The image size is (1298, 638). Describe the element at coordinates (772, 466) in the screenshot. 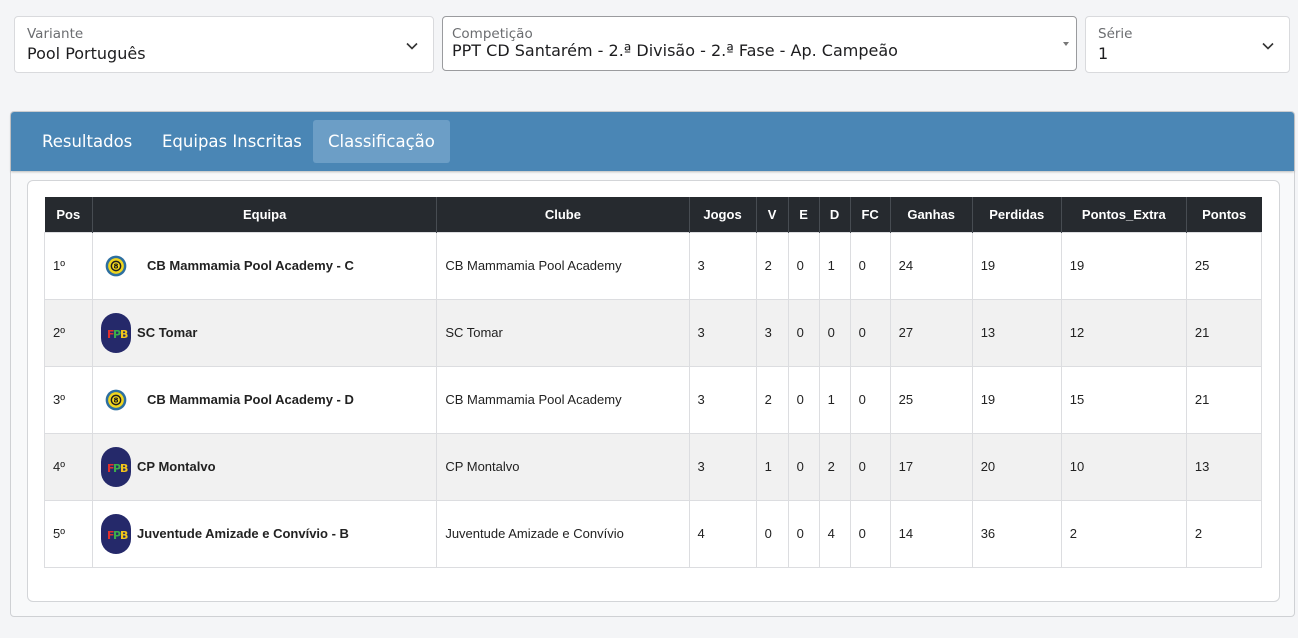

I see `cell-v: 1` at that location.